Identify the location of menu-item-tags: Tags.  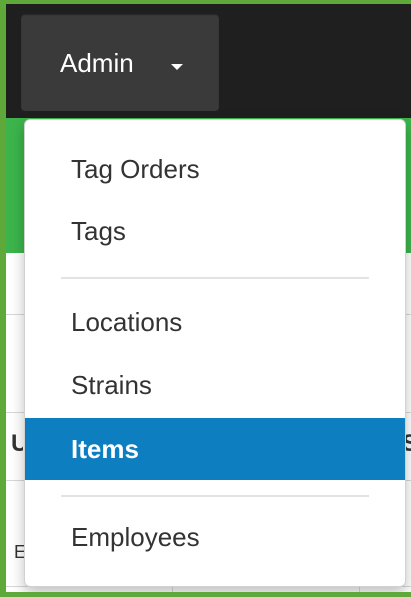
(215, 231).